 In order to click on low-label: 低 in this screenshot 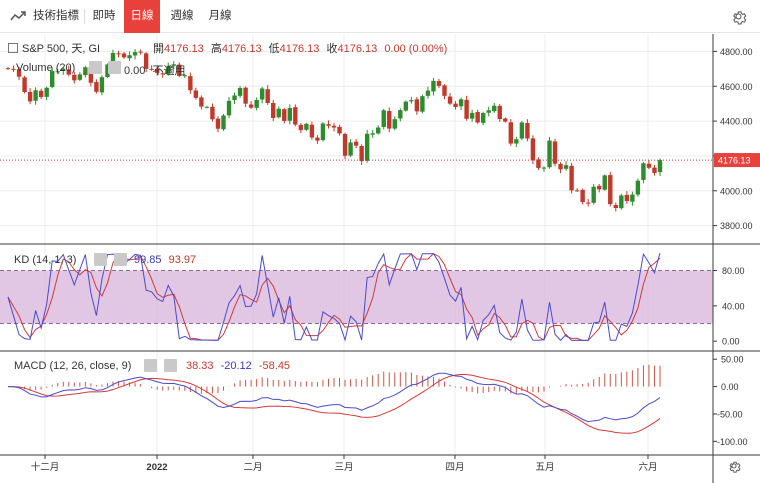, I will do `click(274, 49)`.